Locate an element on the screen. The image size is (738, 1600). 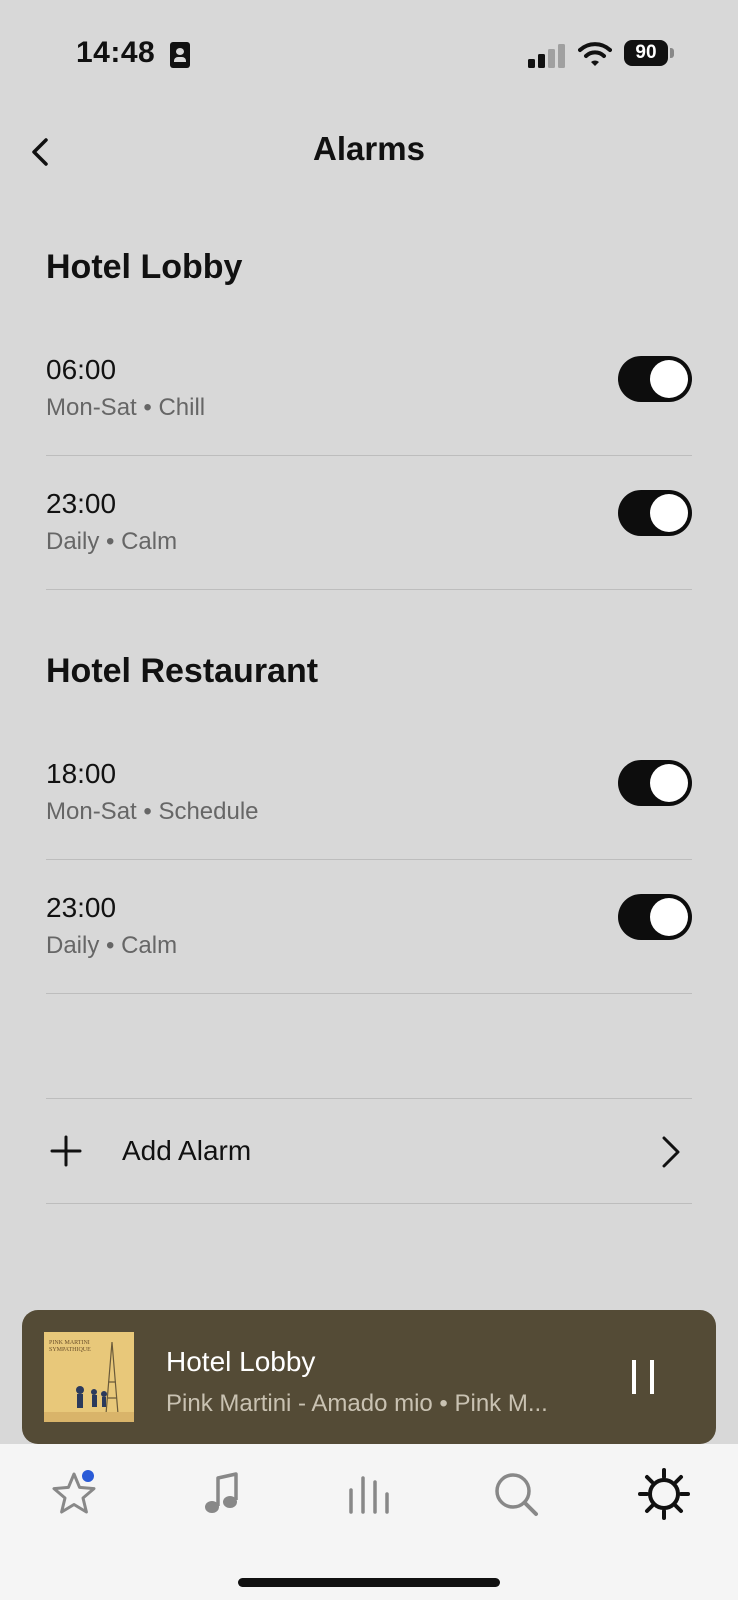
album-art: PINK MARTINI SYMPATHIQUE is located at coordinates (89, 1377).